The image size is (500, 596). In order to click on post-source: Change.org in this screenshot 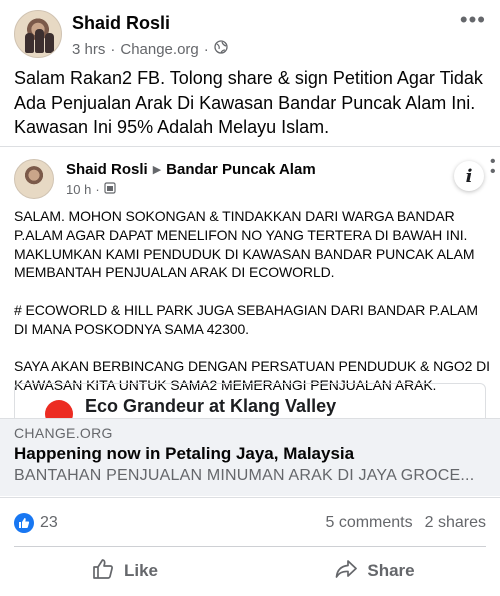, I will do `click(159, 49)`.